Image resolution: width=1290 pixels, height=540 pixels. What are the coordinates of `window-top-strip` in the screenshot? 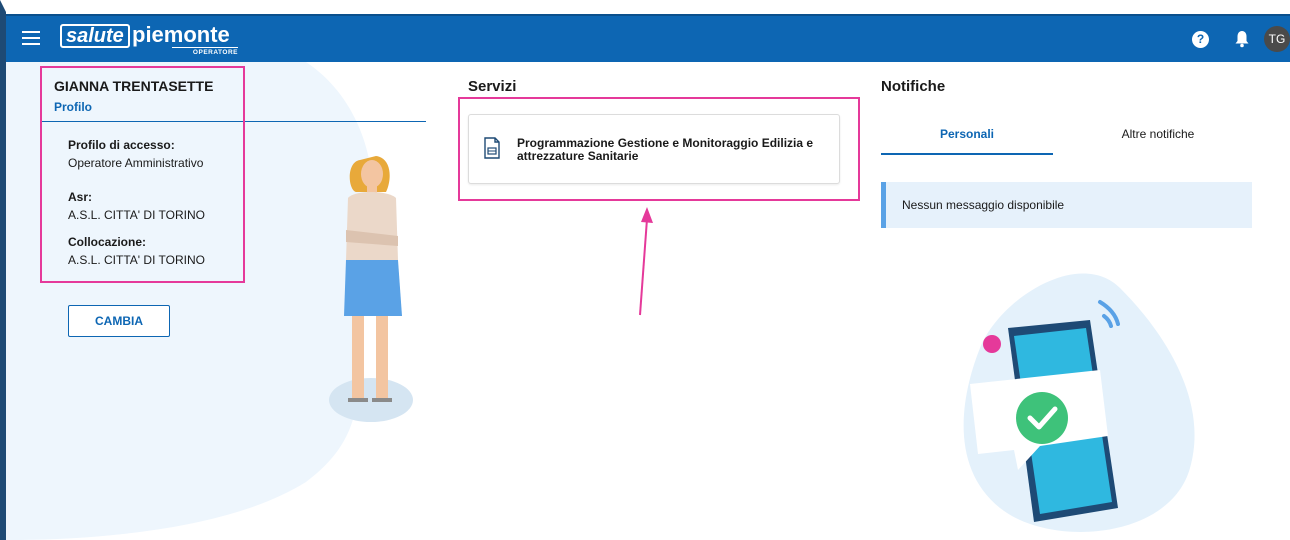 It's located at (648, 6).